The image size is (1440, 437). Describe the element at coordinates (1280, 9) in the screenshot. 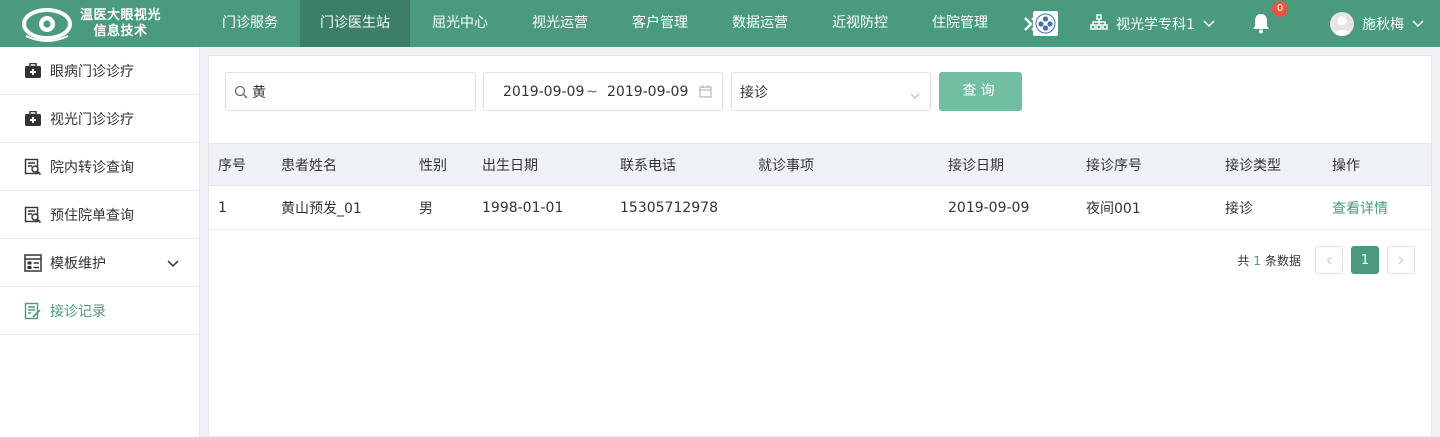

I see `notification-badge: 0` at that location.